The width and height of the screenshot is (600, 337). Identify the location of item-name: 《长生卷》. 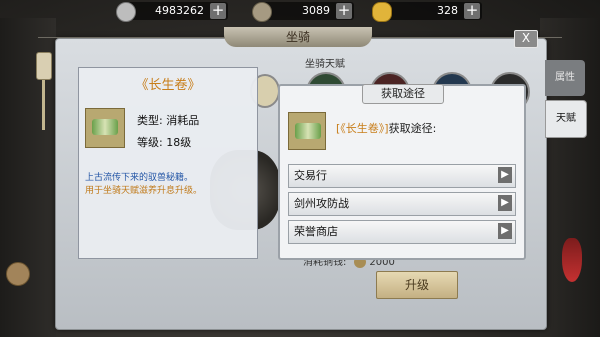
(168, 85).